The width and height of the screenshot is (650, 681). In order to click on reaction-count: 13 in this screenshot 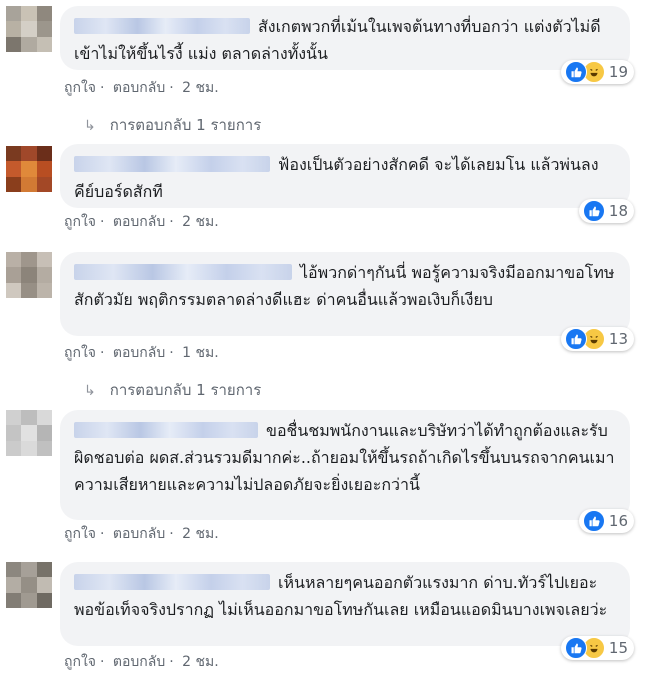, I will do `click(618, 339)`.